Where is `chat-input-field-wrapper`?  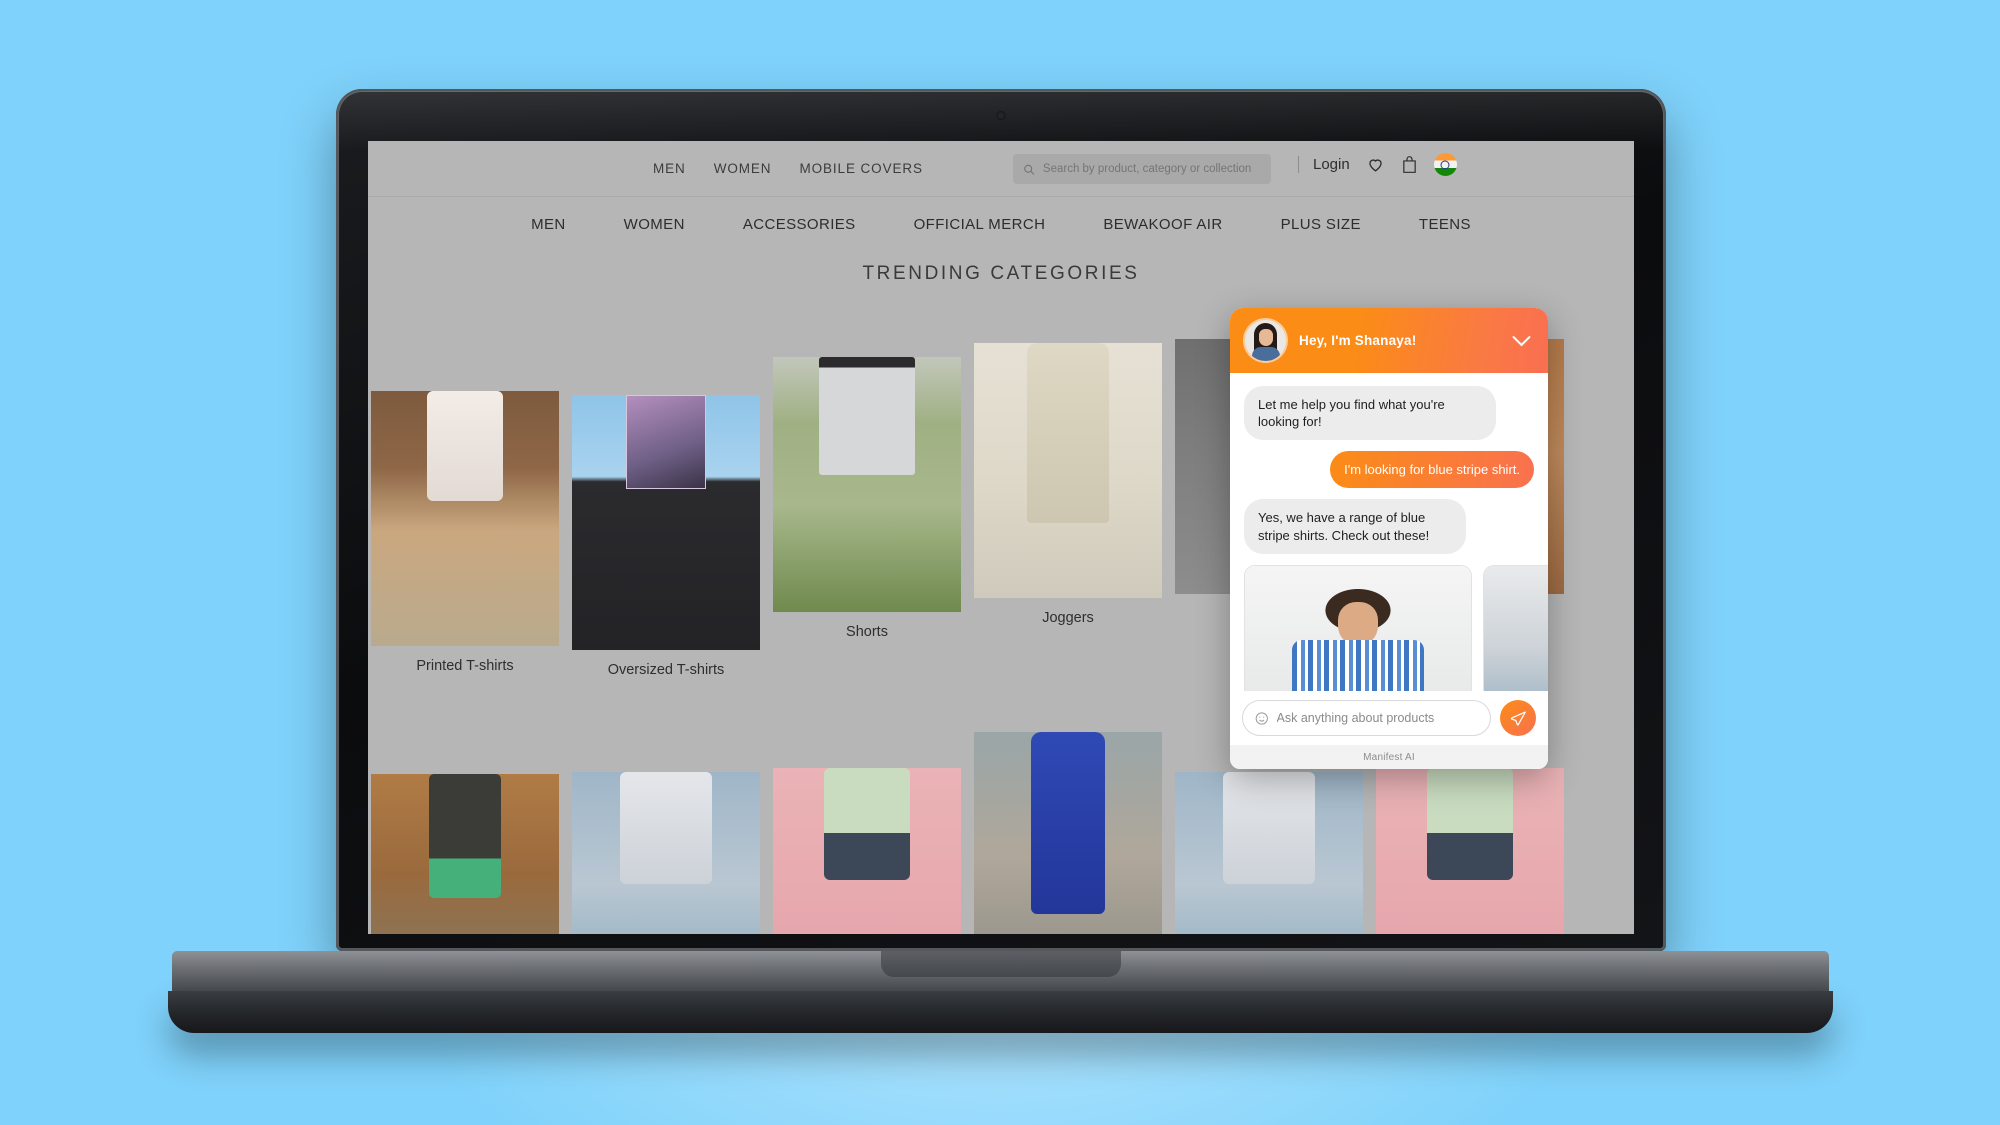 chat-input-field-wrapper is located at coordinates (1366, 718).